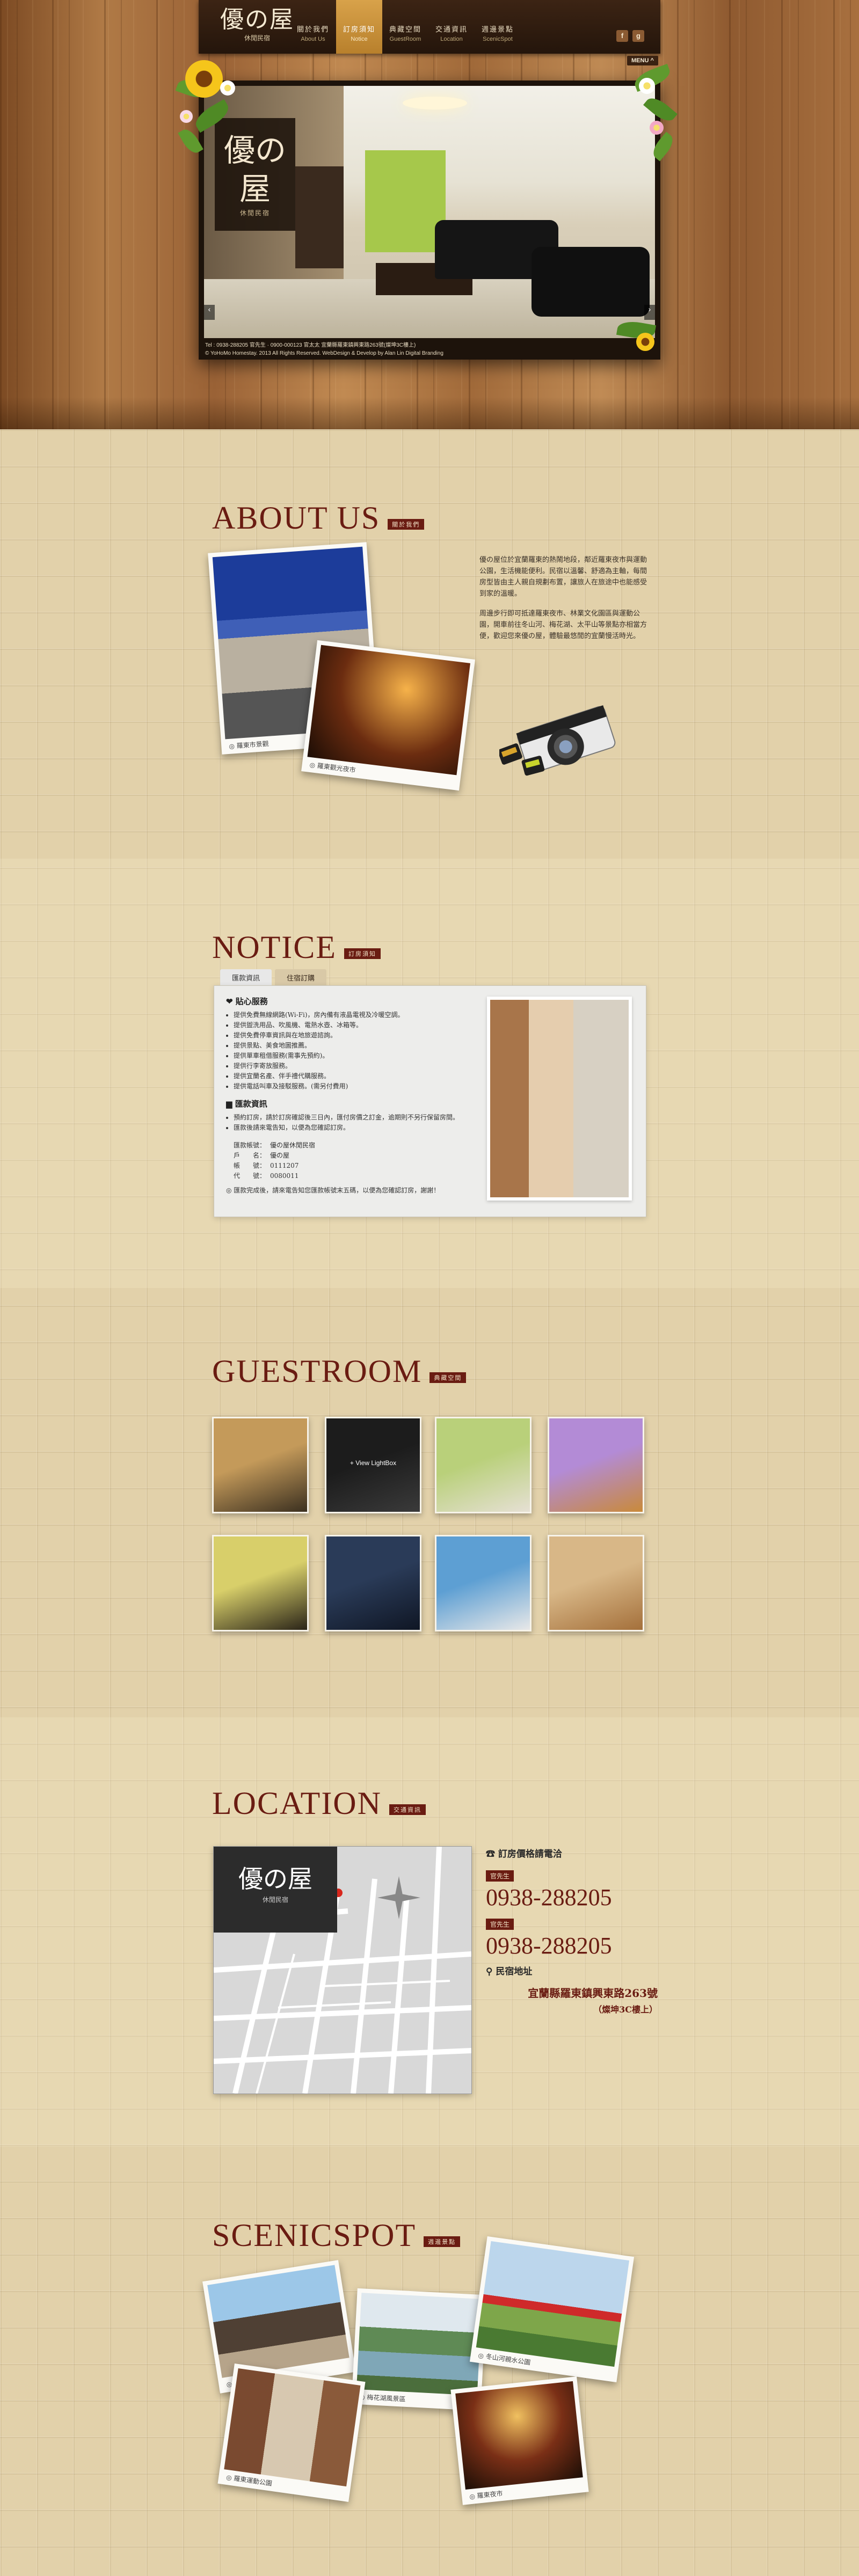 Image resolution: width=859 pixels, height=2576 pixels. I want to click on nav-item-scenicspot: 週邊景點 ScenicSpot, so click(498, 27).